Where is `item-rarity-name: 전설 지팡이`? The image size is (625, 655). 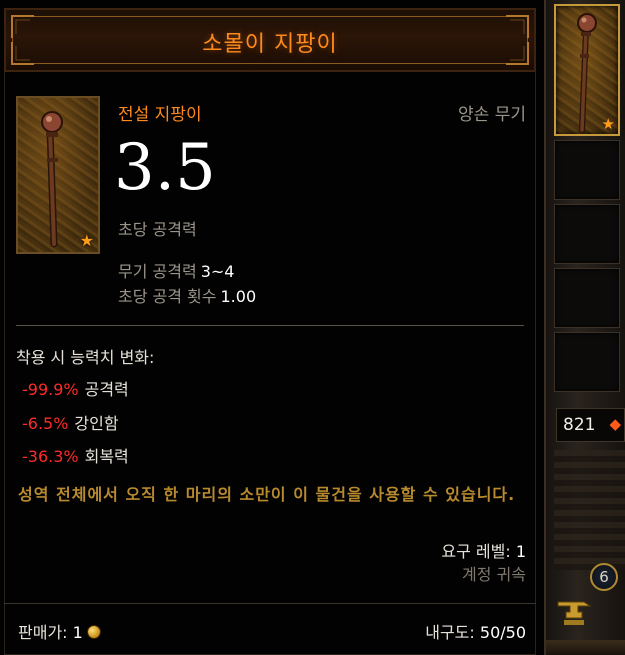 item-rarity-name: 전설 지팡이 is located at coordinates (160, 115).